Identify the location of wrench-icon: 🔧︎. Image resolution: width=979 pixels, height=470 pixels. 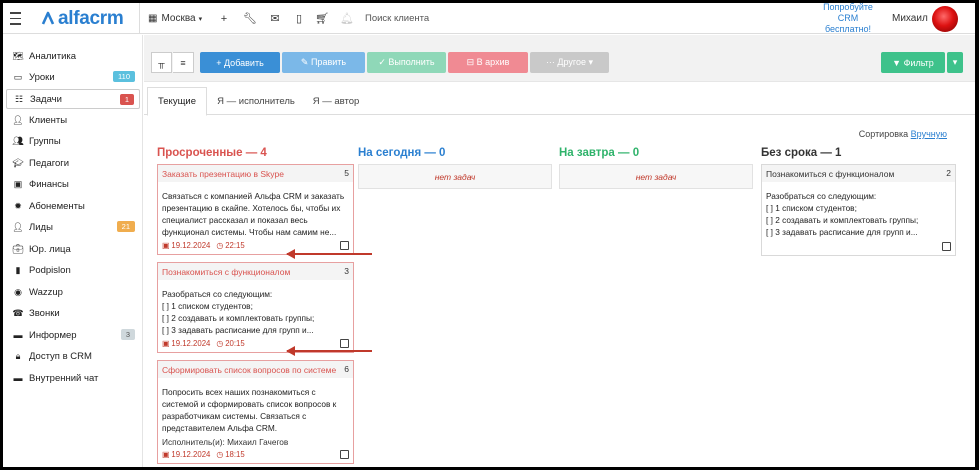
(250, 18).